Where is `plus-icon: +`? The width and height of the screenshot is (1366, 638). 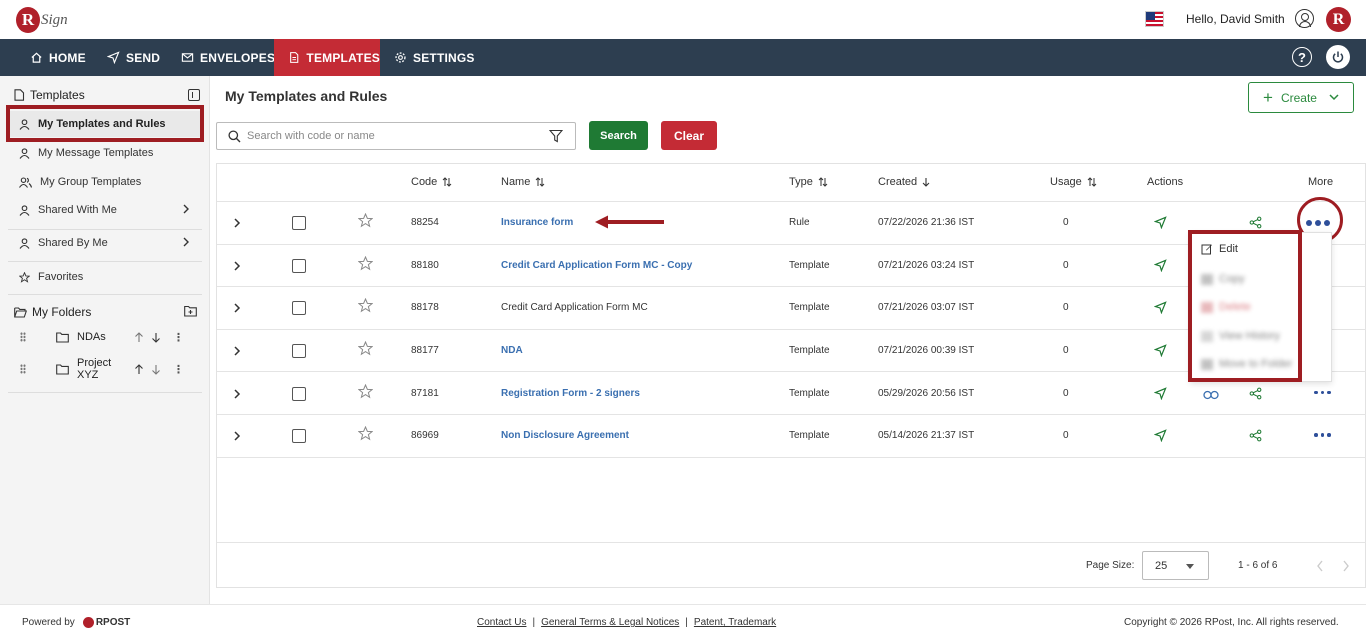 plus-icon: + is located at coordinates (1268, 97).